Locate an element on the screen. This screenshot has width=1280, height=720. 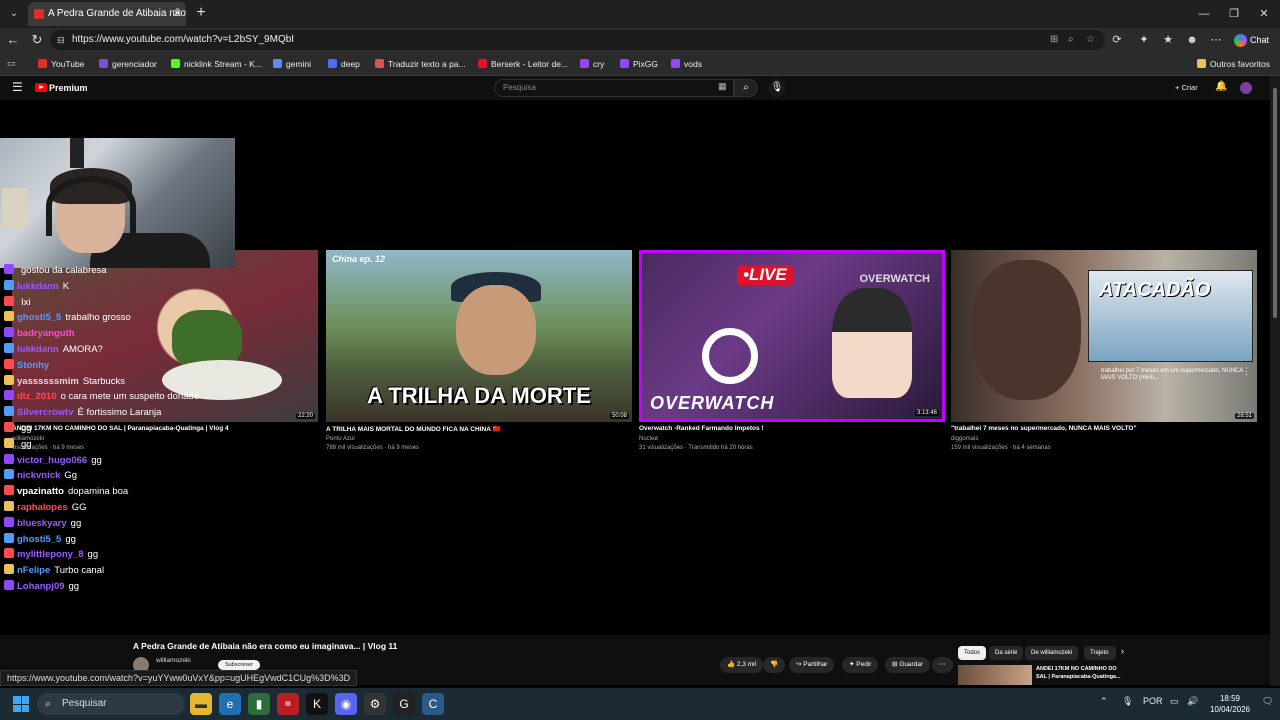
search-button: ⌕ is located at coordinates (746, 88).